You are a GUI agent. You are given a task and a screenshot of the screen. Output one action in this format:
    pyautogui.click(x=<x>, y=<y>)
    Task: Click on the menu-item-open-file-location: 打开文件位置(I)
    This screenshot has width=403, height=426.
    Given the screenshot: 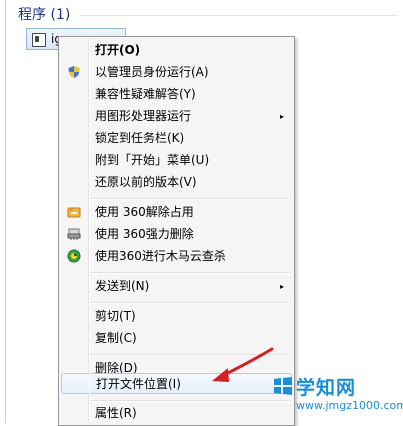 What is the action you would take?
    pyautogui.click(x=176, y=383)
    